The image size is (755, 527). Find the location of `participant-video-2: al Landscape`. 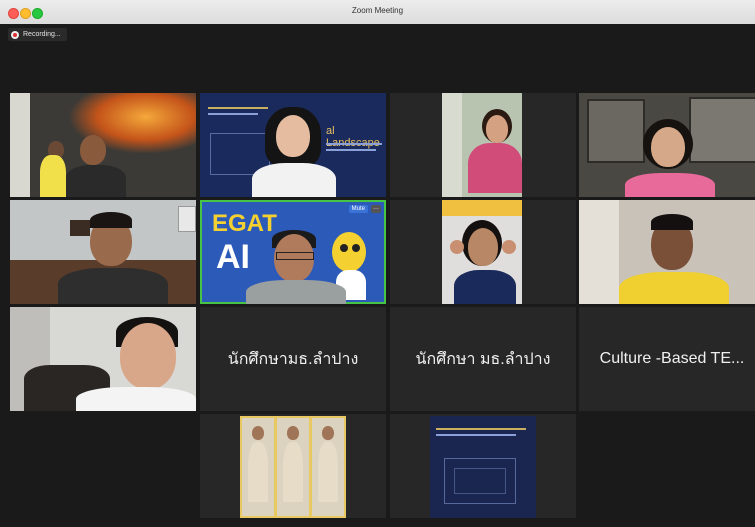

participant-video-2: al Landscape is located at coordinates (293, 145).